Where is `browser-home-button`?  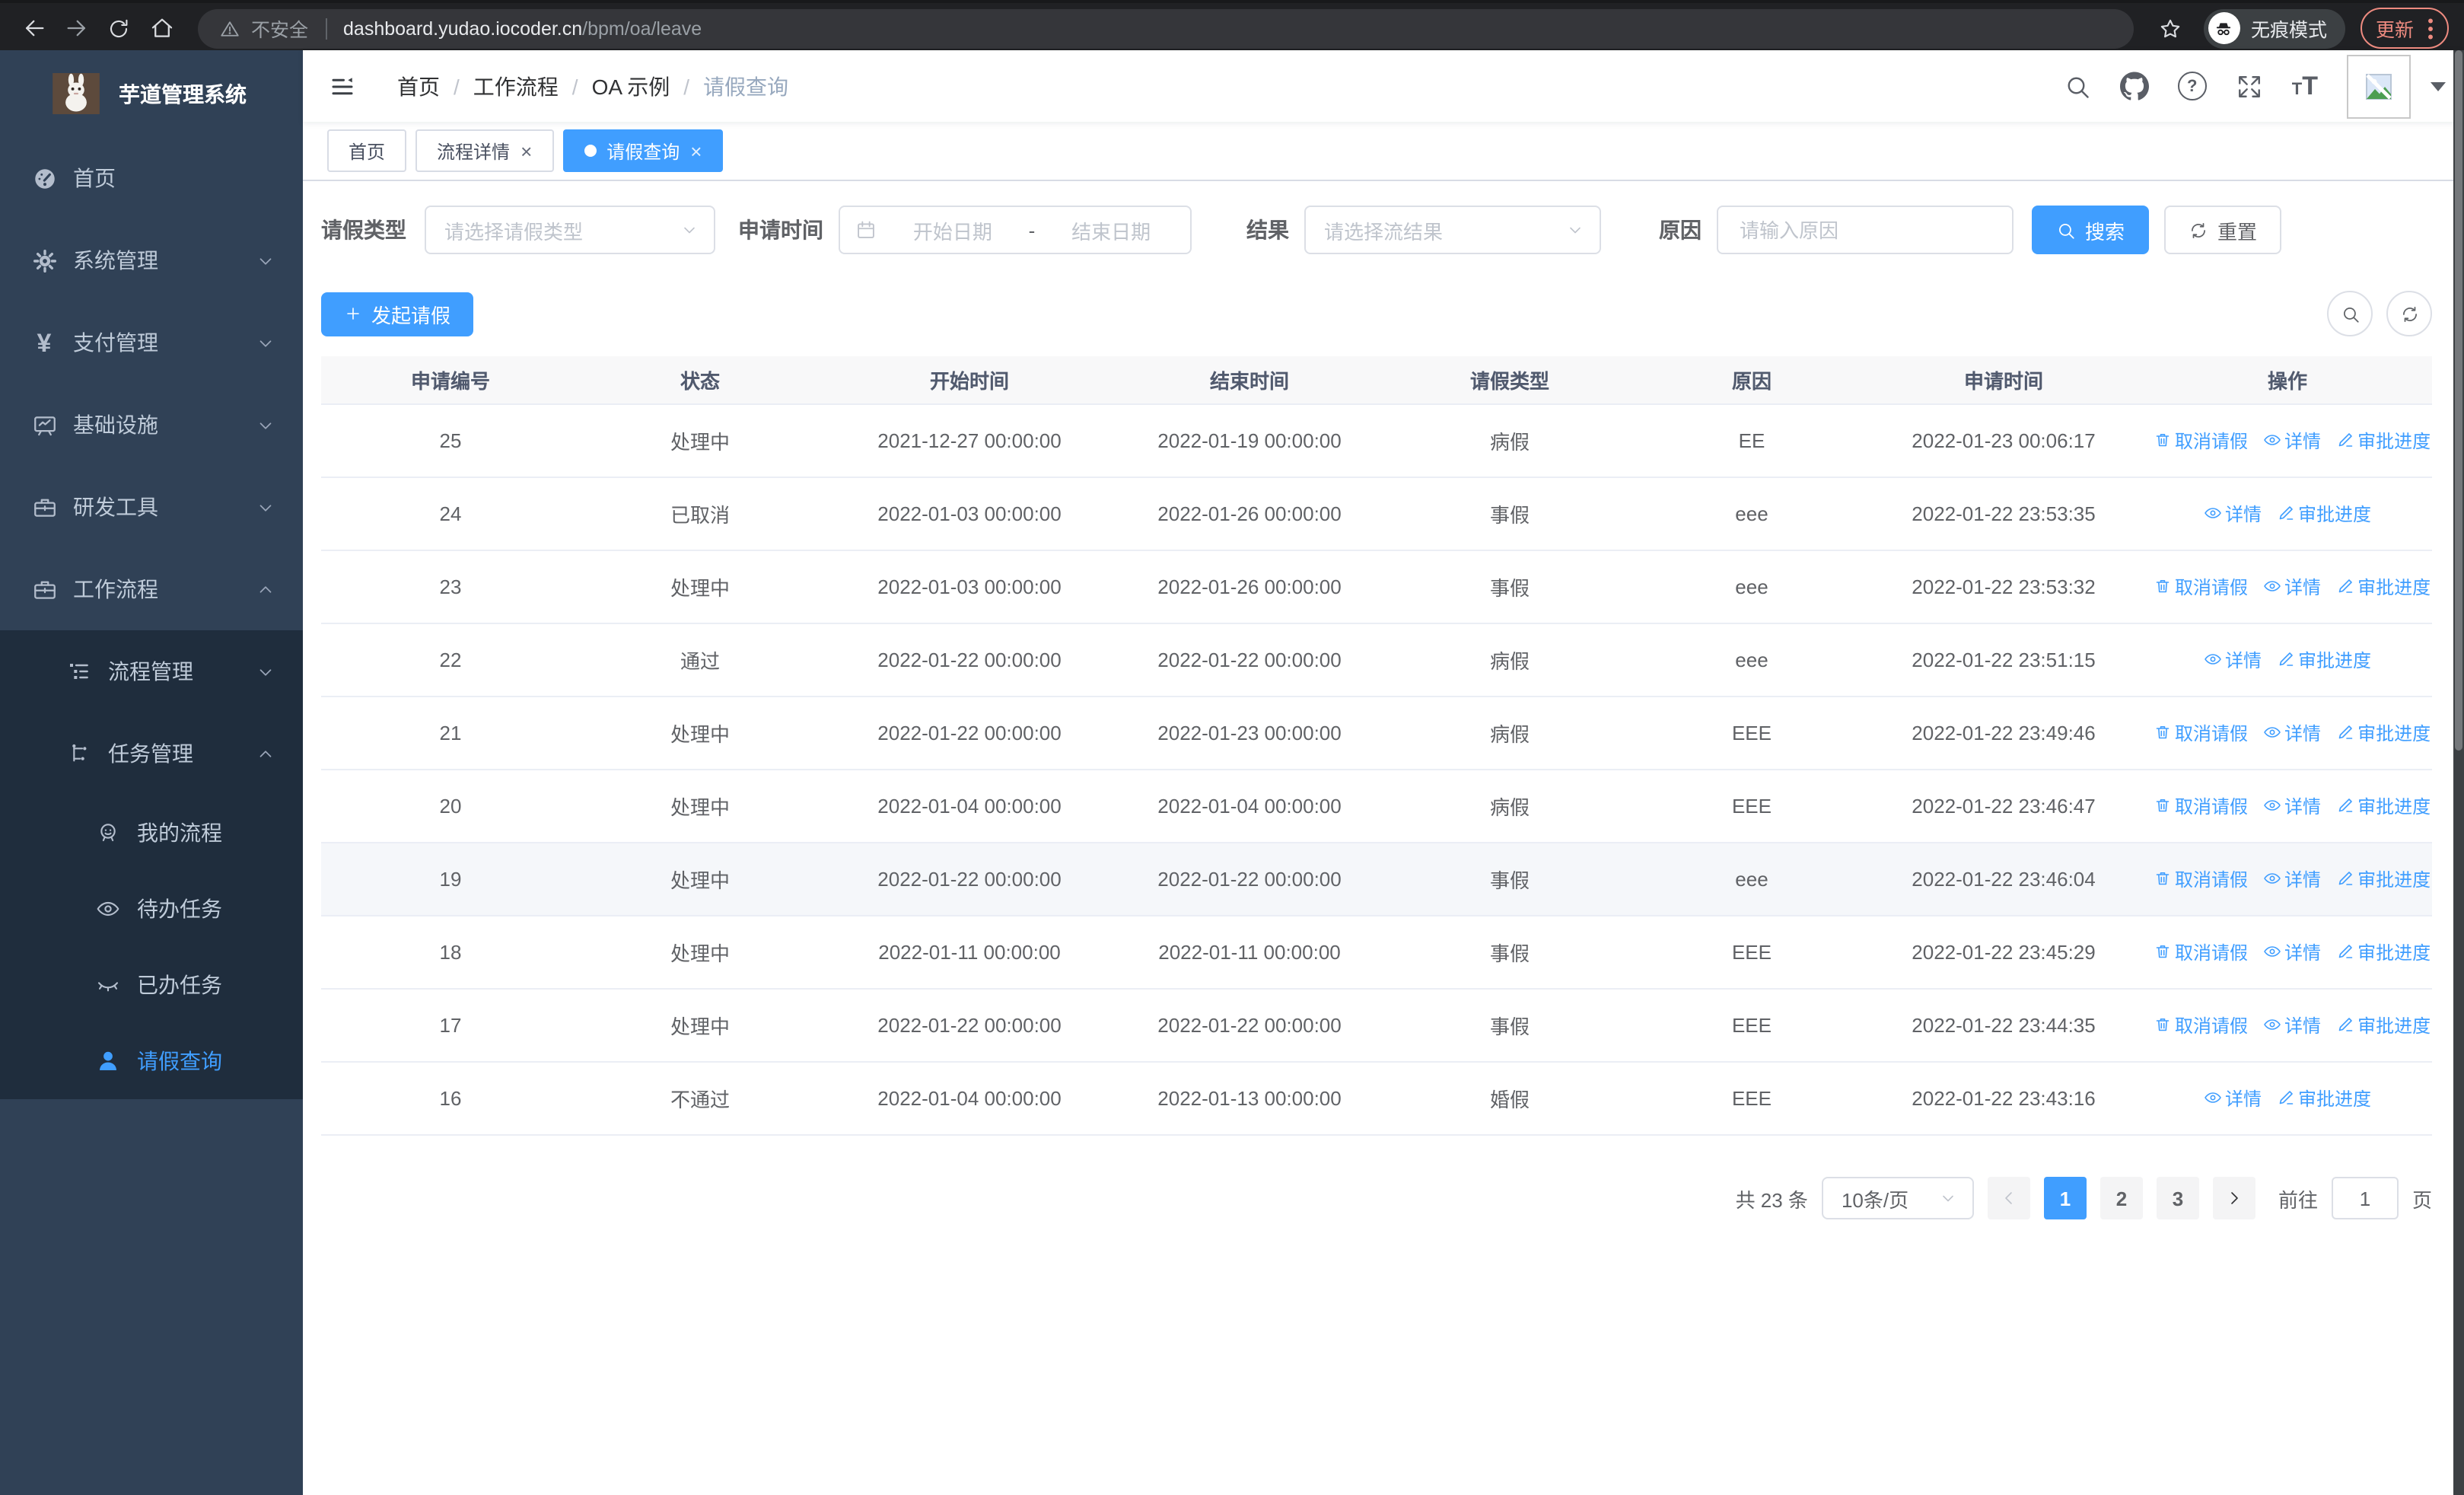
browser-home-button is located at coordinates (161, 28).